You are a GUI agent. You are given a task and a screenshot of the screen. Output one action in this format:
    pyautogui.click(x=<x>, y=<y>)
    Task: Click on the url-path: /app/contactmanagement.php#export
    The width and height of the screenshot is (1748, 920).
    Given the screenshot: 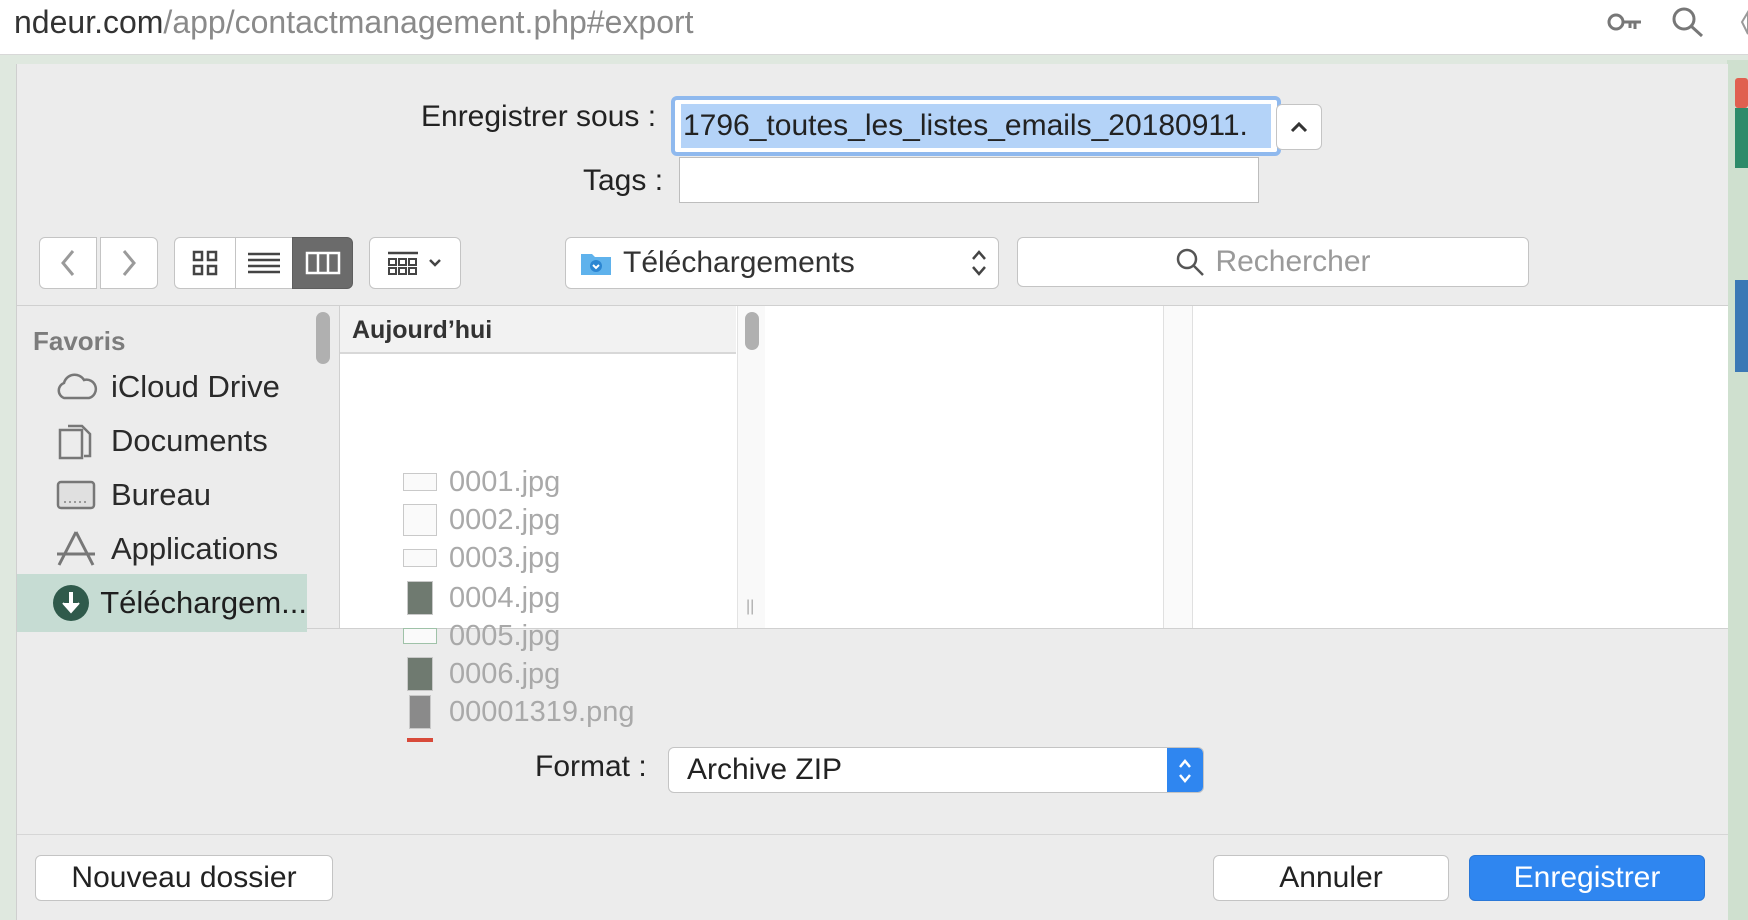 What is the action you would take?
    pyautogui.click(x=428, y=22)
    